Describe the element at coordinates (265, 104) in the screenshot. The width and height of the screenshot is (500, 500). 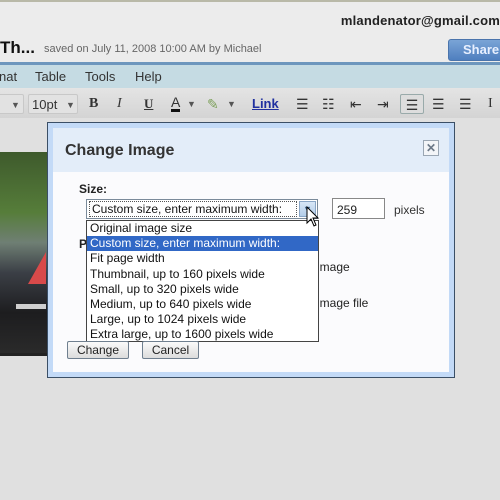
I see `link-button: Link` at that location.